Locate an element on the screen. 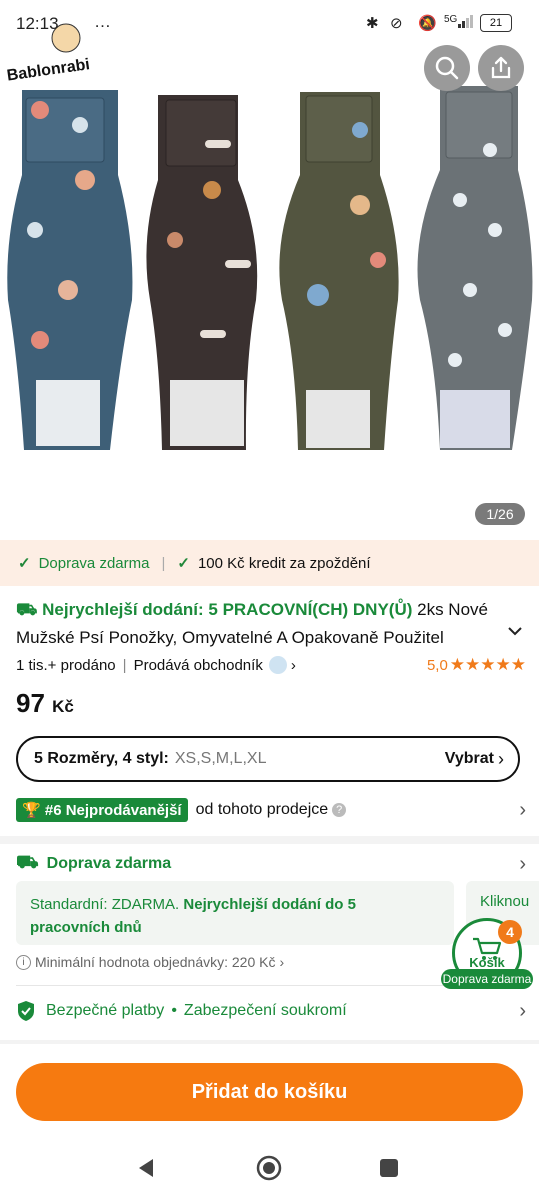  mute-icon: 🔕 is located at coordinates (427, 23).